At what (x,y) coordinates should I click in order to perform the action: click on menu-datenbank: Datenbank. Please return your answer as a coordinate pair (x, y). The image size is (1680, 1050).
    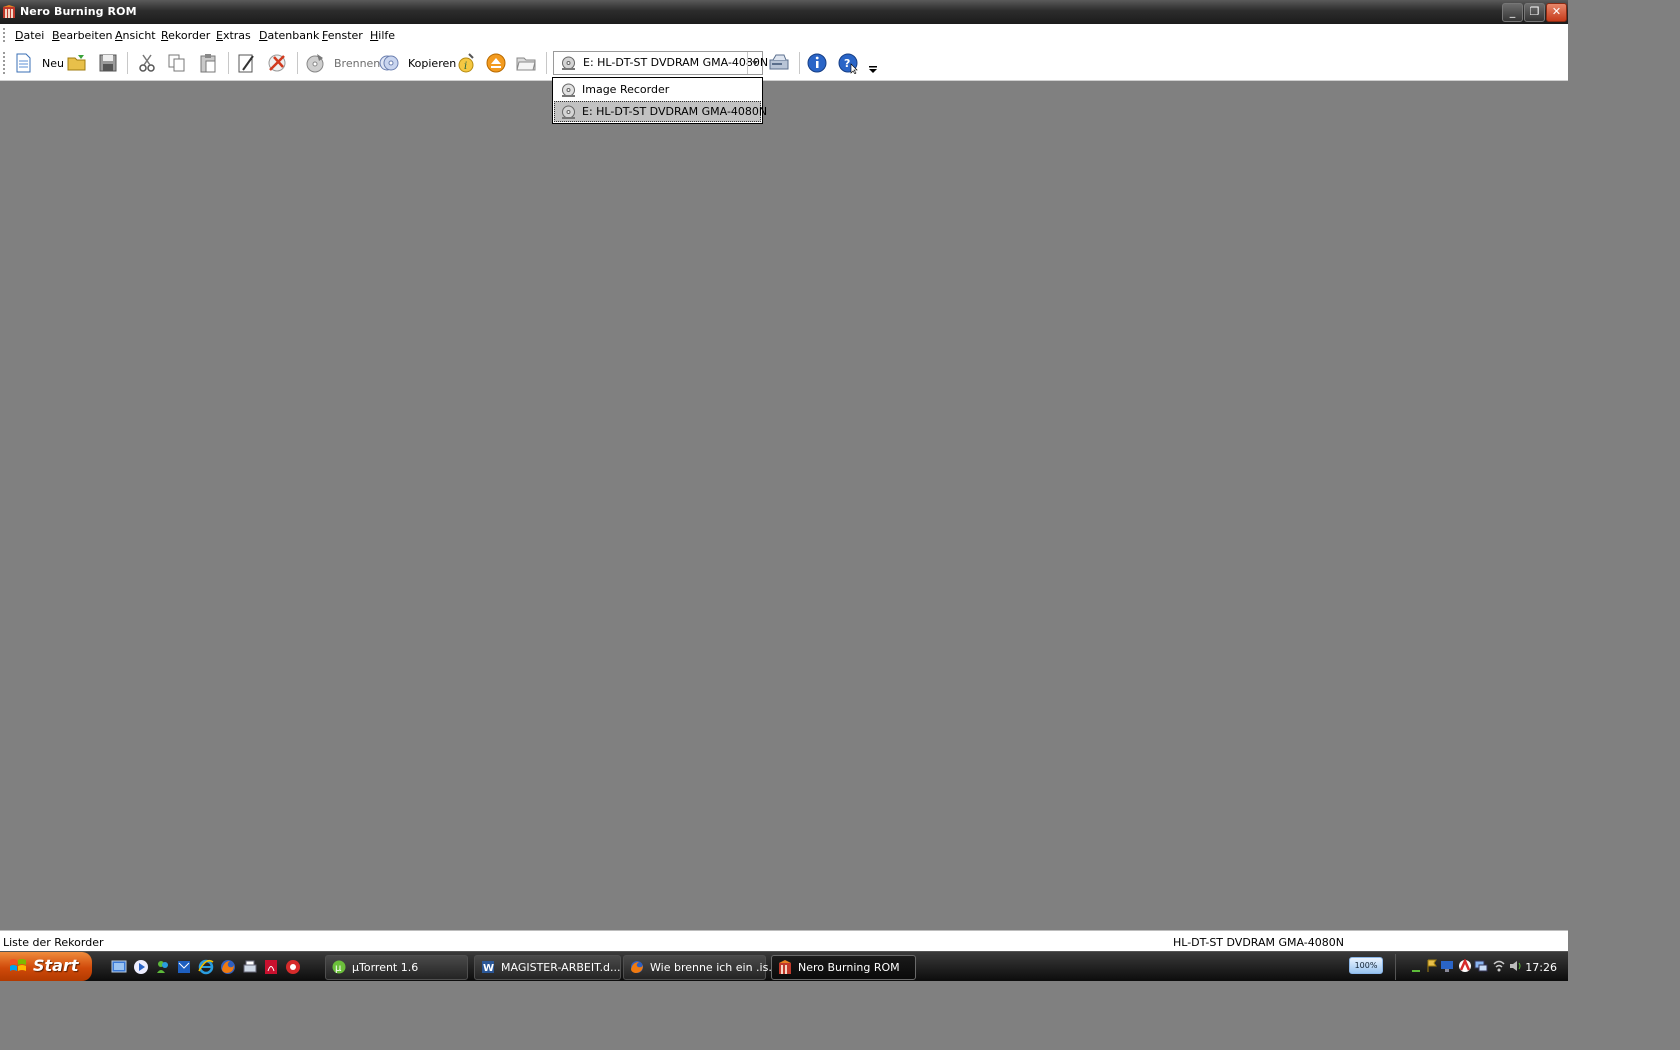
    Looking at the image, I should click on (289, 35).